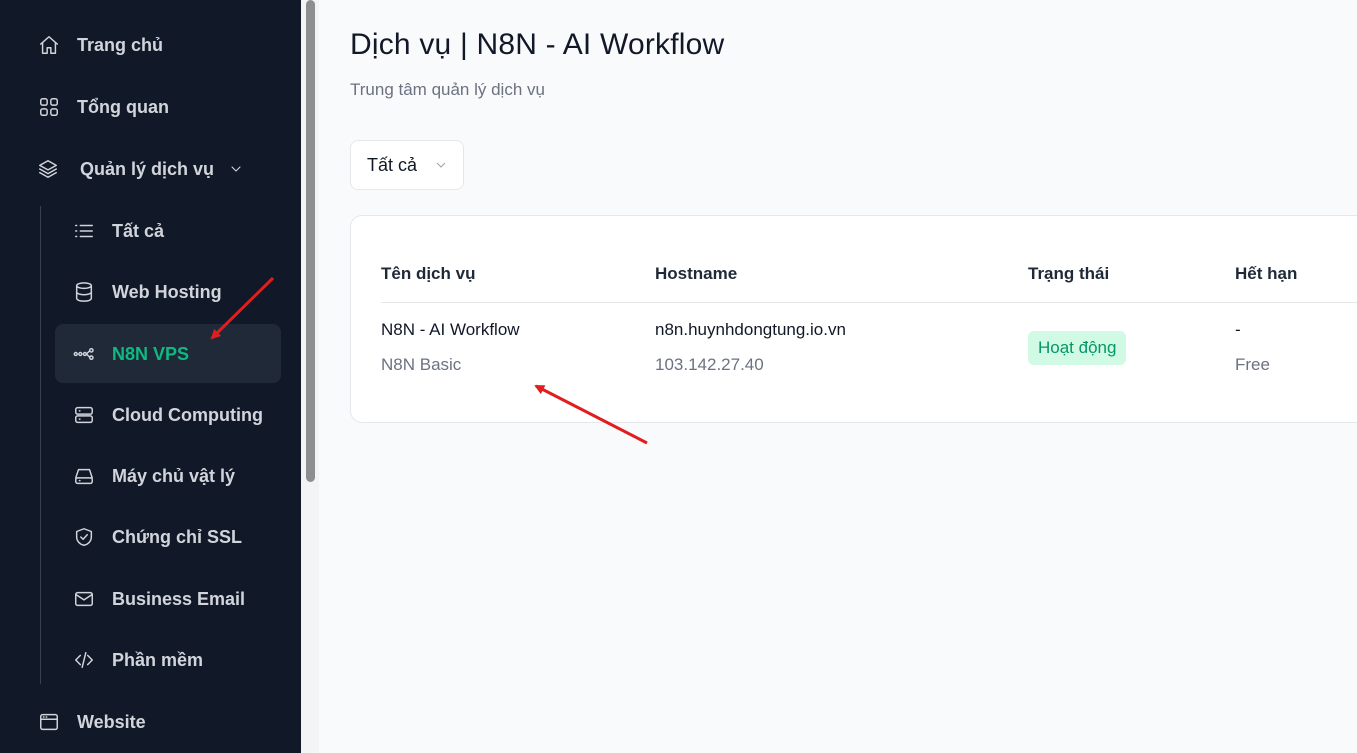 The height and width of the screenshot is (753, 1357). What do you see at coordinates (421, 364) in the screenshot?
I see `service-plan: N8N Basic` at bounding box center [421, 364].